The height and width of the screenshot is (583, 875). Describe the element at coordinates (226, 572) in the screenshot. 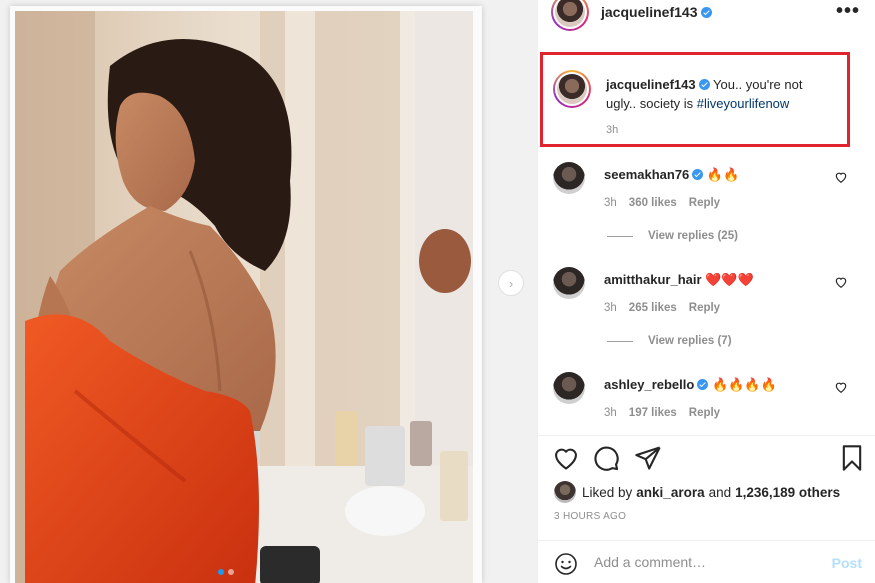

I see `carousel-dots` at that location.